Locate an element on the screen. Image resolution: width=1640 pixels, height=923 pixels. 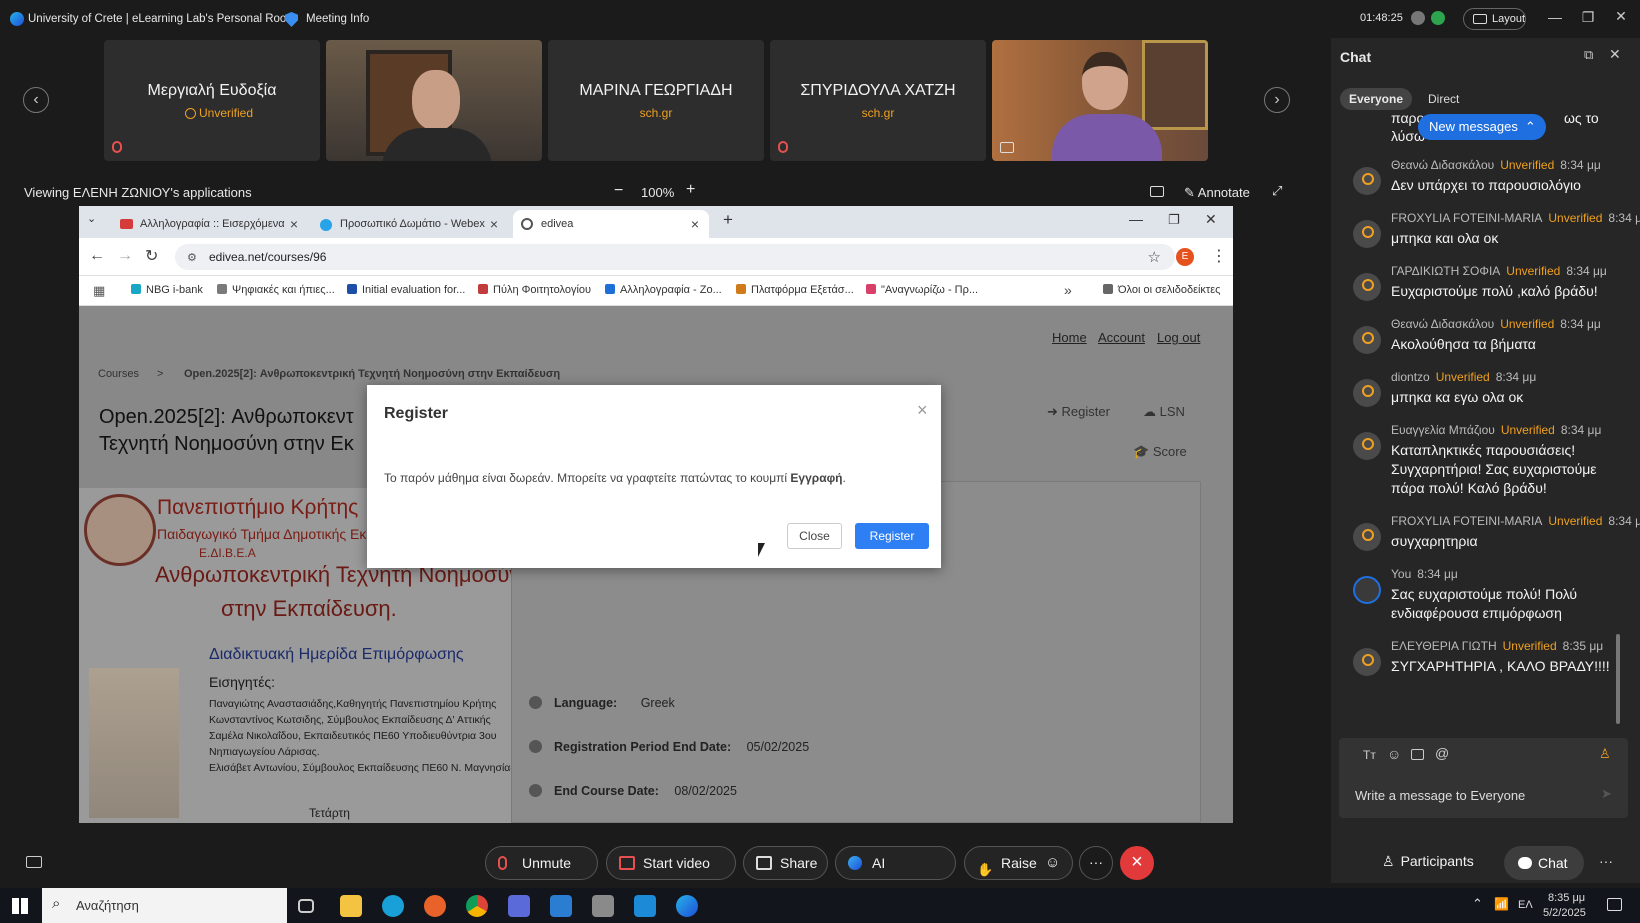
dialog-close-icon: × is located at coordinates (922, 410).